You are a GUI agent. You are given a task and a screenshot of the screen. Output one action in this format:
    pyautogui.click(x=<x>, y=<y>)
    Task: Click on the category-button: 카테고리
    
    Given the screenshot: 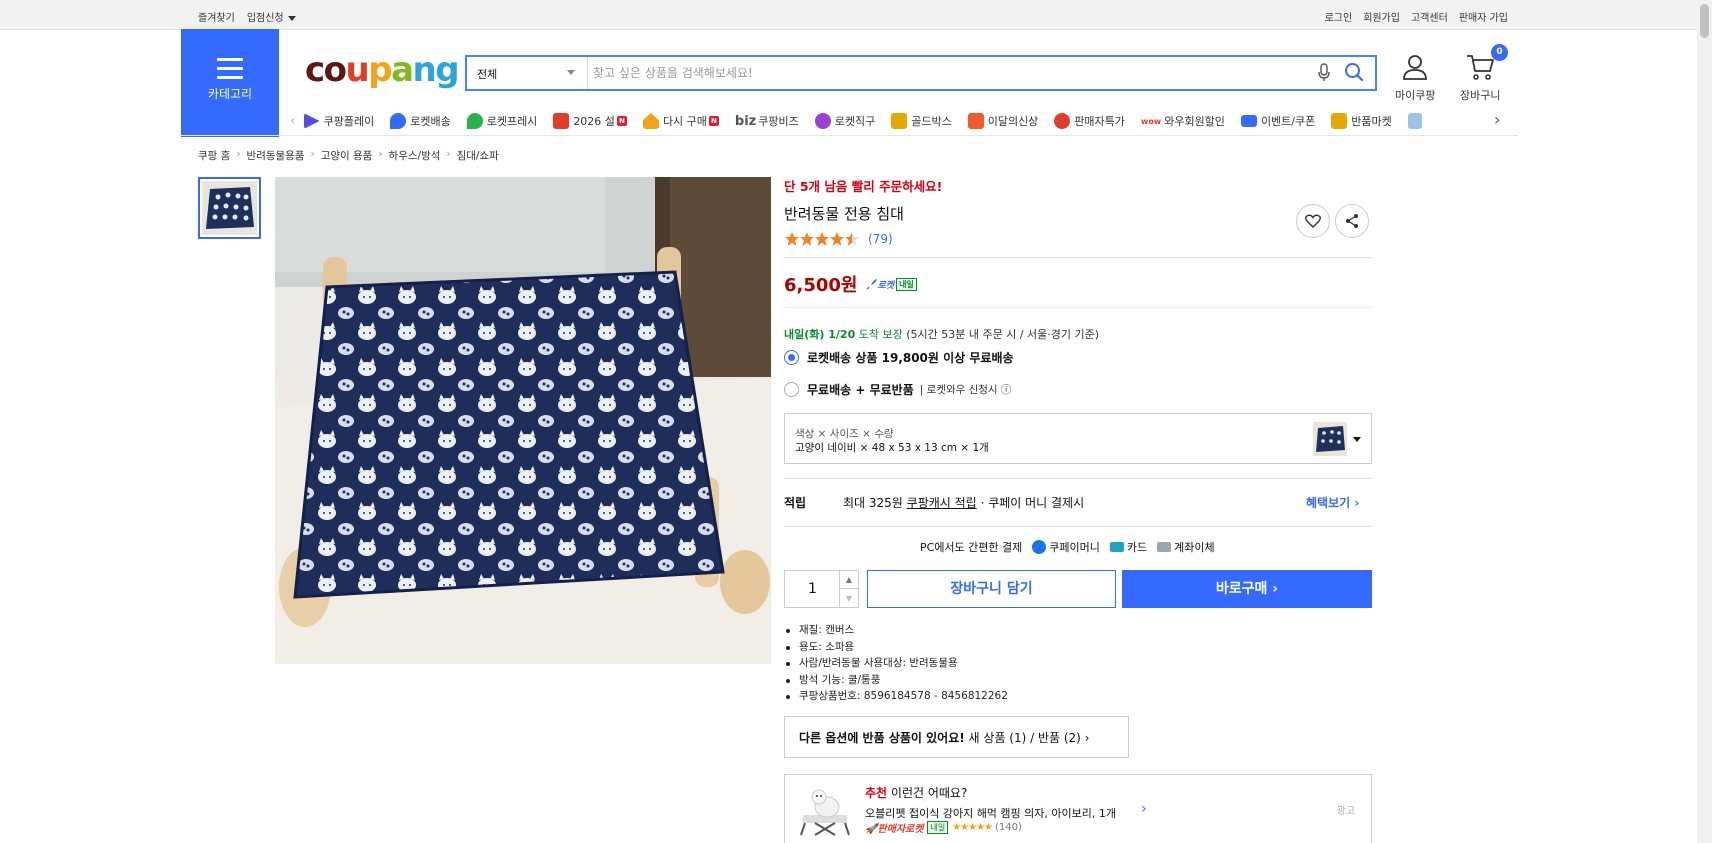 What is the action you would take?
    pyautogui.click(x=230, y=83)
    